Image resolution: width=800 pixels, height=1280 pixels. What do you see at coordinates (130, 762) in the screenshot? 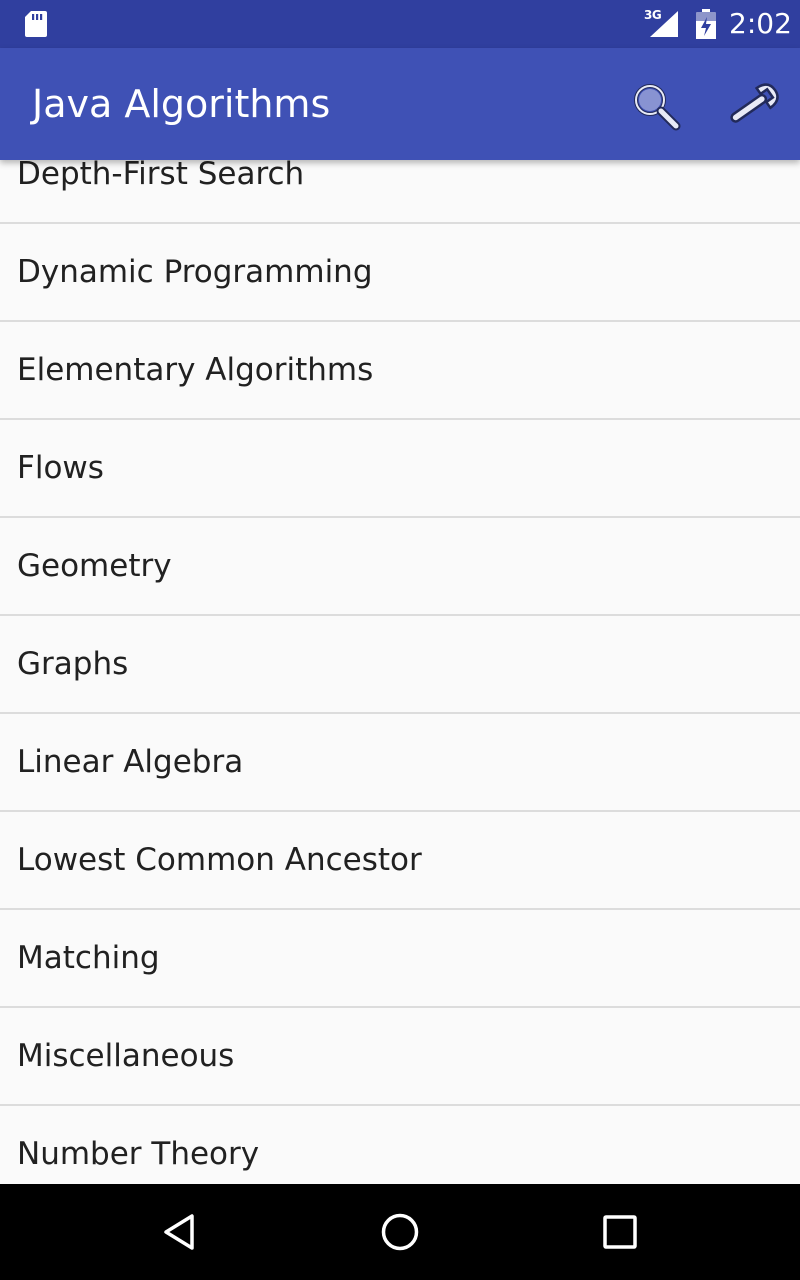
I see `list-item-label: Linear Algebra` at bounding box center [130, 762].